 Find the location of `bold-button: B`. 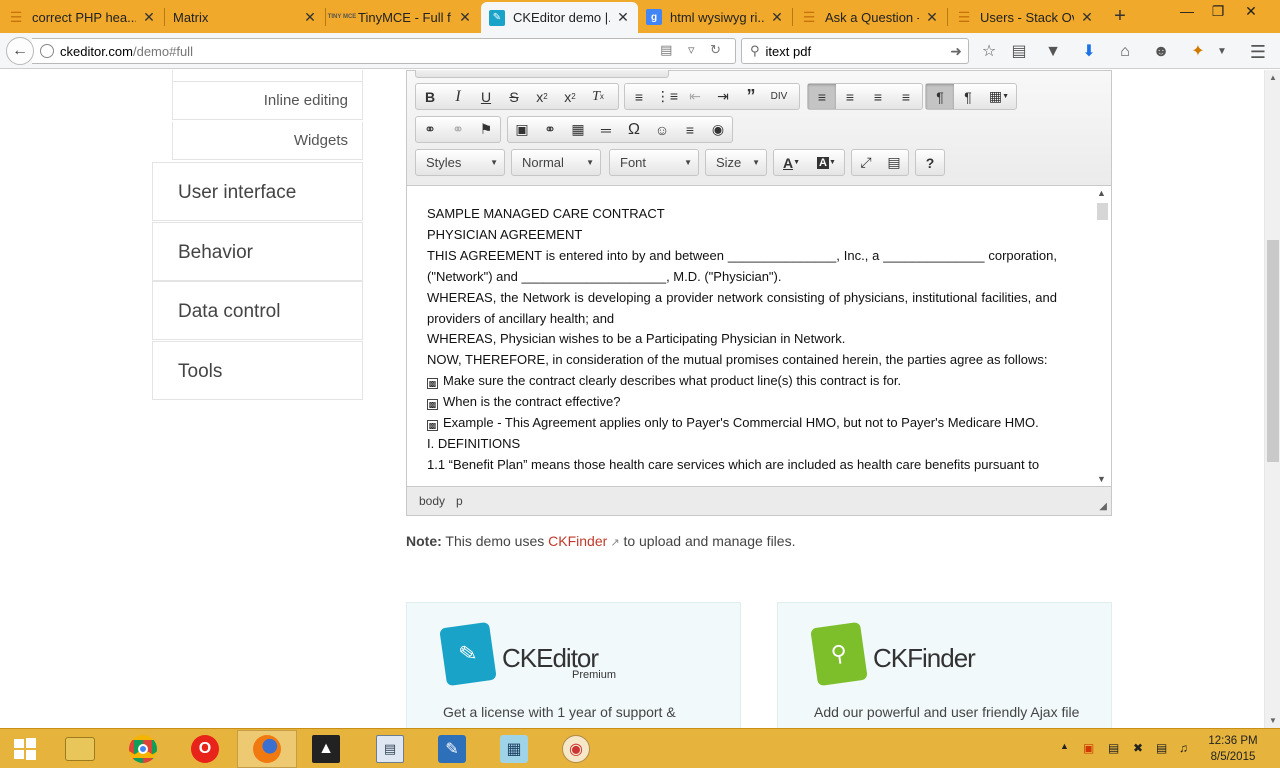

bold-button: B is located at coordinates (430, 96).